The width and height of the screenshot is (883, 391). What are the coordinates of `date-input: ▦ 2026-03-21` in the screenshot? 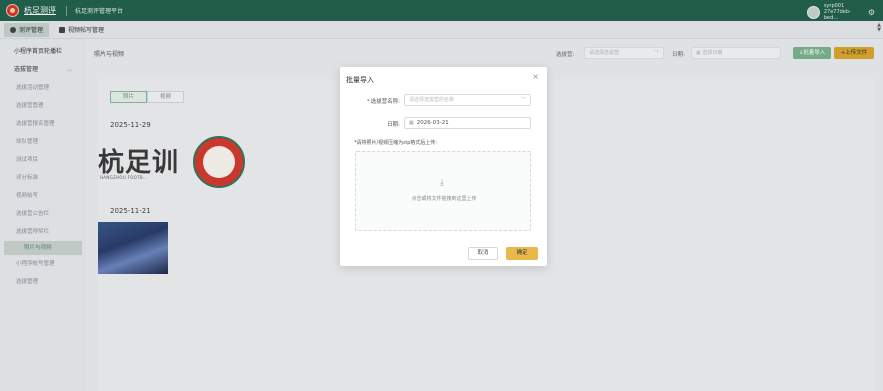 It's located at (467, 123).